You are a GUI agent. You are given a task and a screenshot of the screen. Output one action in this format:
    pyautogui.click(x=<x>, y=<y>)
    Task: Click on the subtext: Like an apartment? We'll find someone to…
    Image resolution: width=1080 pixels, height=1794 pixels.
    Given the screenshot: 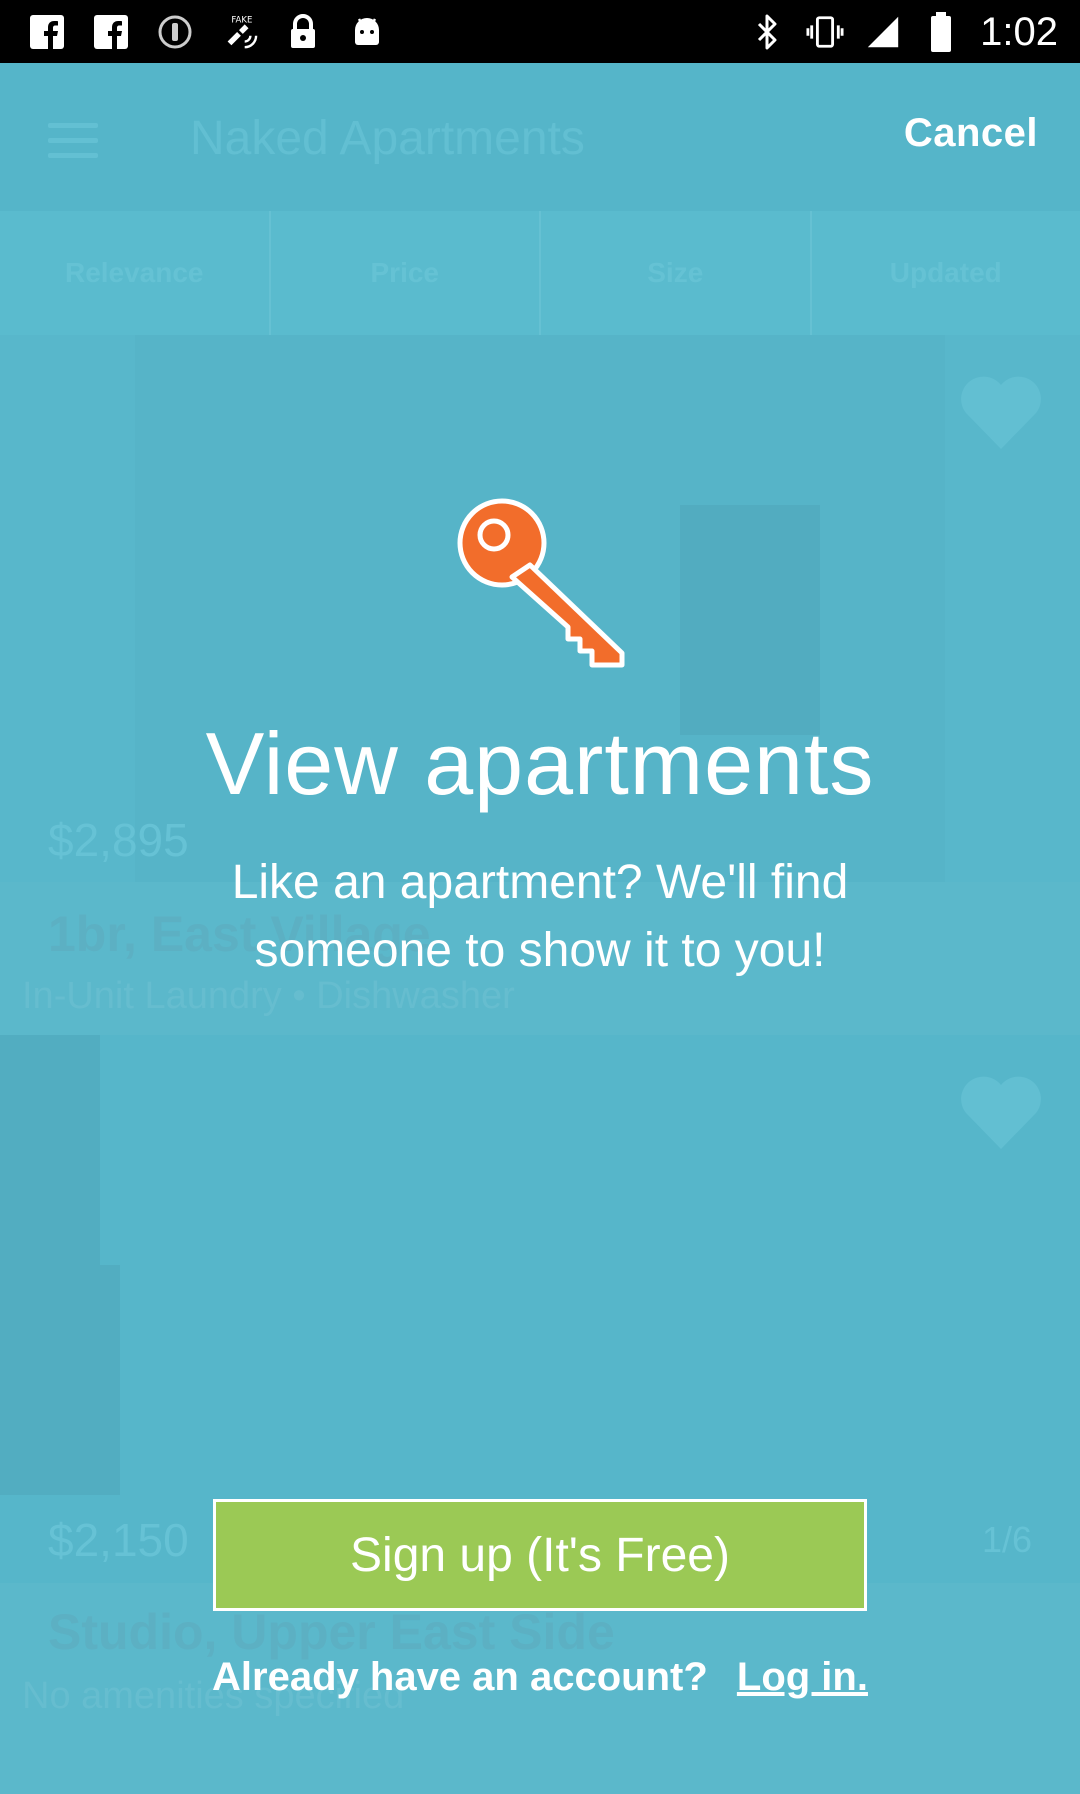 What is the action you would take?
    pyautogui.click(x=540, y=917)
    